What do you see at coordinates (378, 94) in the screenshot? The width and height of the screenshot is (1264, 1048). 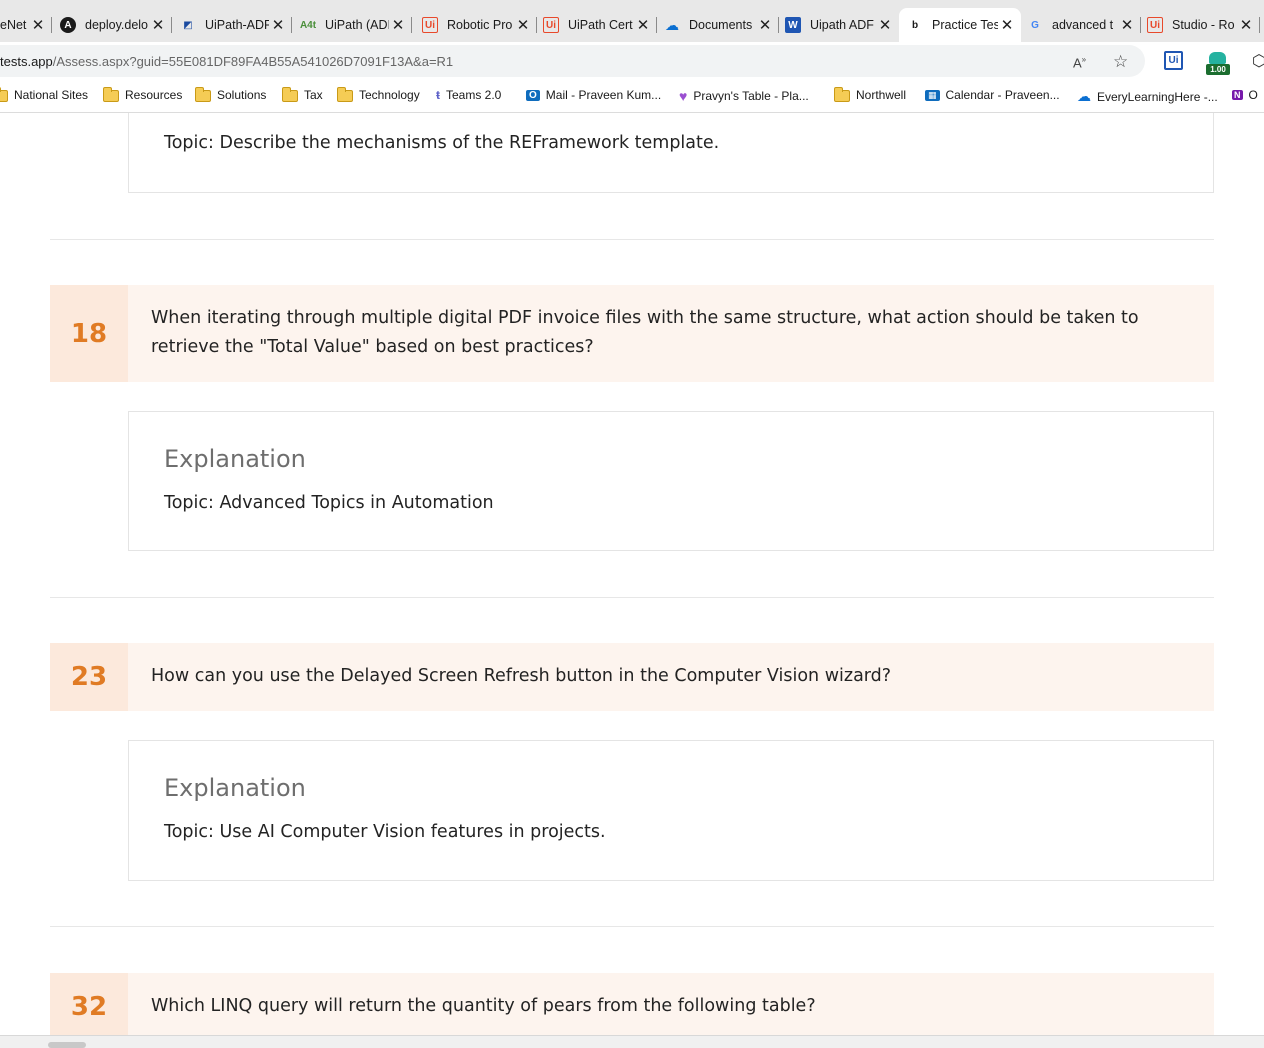 I see `bookmark-technology: Technology` at bounding box center [378, 94].